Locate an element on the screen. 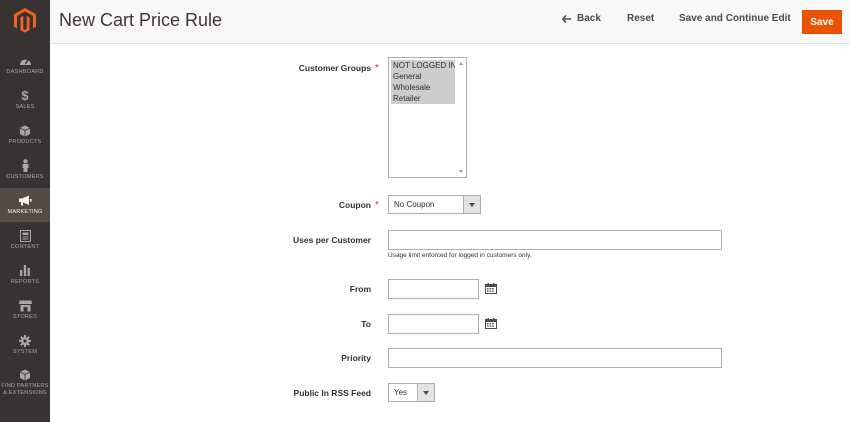 The width and height of the screenshot is (850, 422). priority-label: Priority is located at coordinates (356, 358).